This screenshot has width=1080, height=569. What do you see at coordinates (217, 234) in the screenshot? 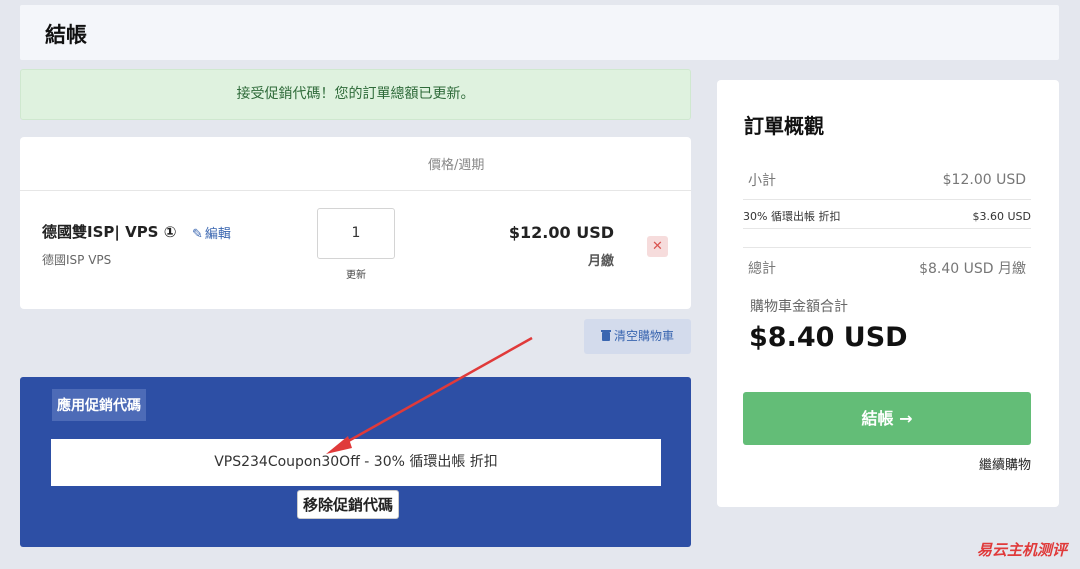
I see `edit-label: 編輯` at bounding box center [217, 234].